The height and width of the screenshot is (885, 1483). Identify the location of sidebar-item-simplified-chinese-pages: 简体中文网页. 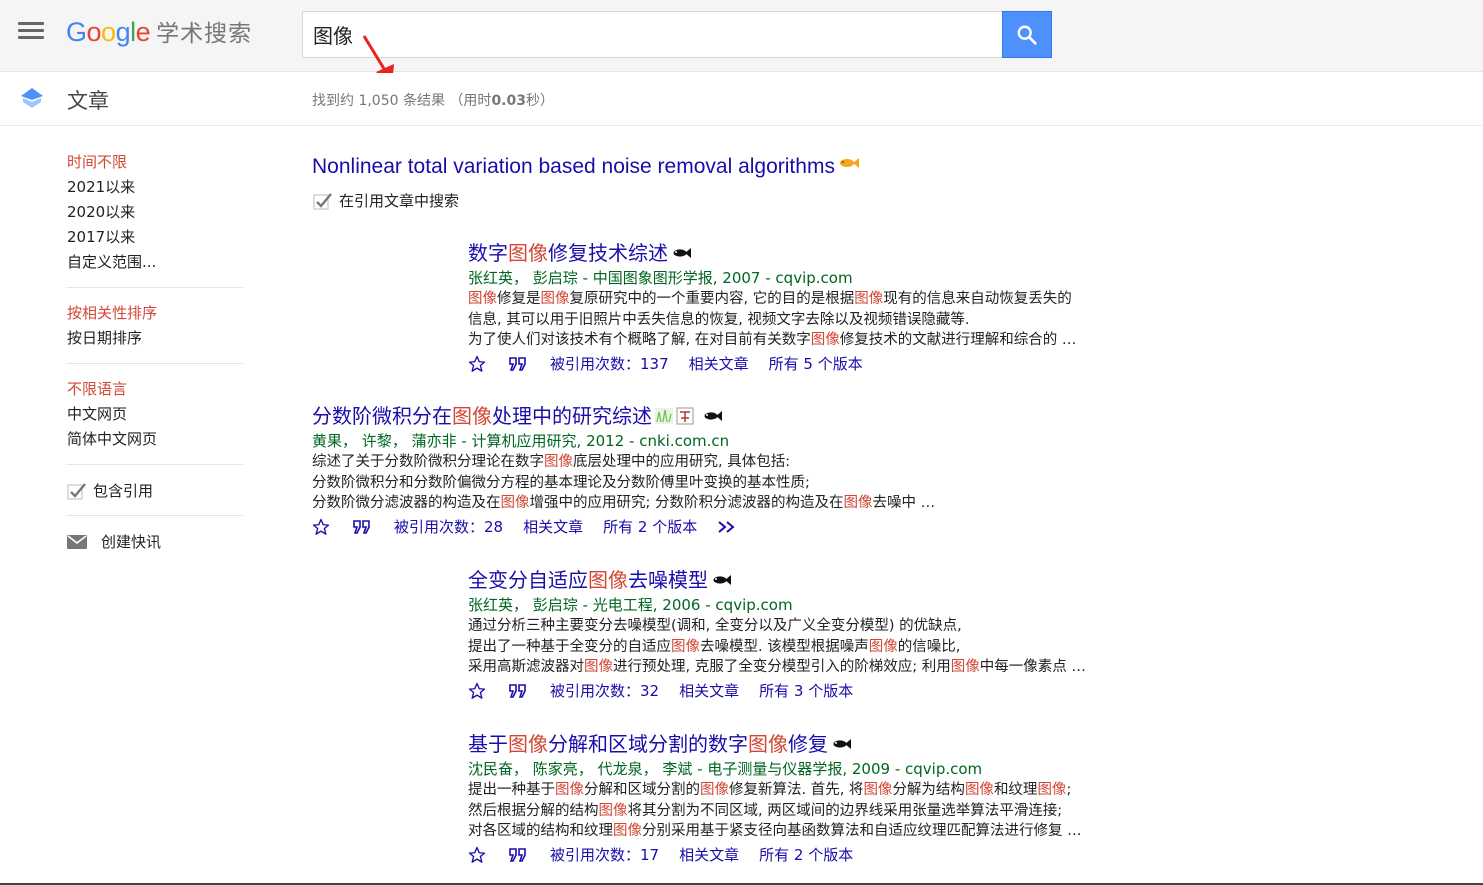
(155, 439).